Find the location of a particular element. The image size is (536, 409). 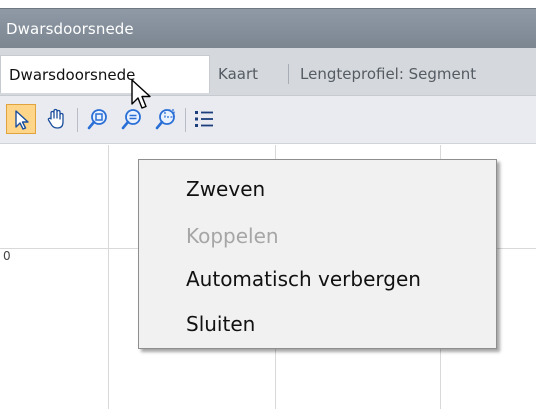

menu-item-zweven: Zweven is located at coordinates (225, 189).